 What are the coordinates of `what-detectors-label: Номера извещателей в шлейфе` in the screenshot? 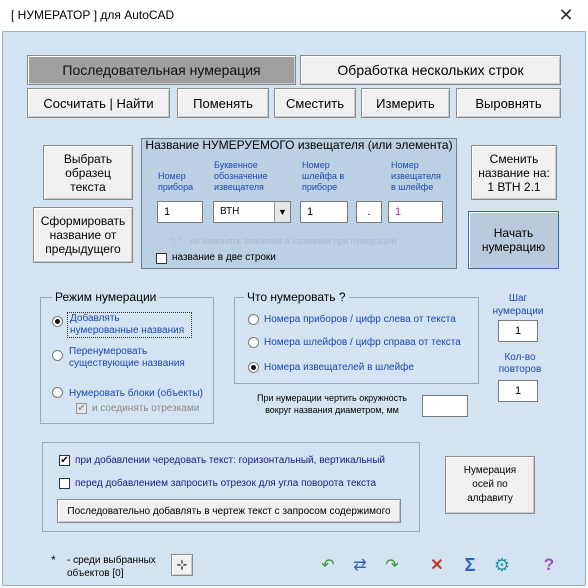 It's located at (339, 368).